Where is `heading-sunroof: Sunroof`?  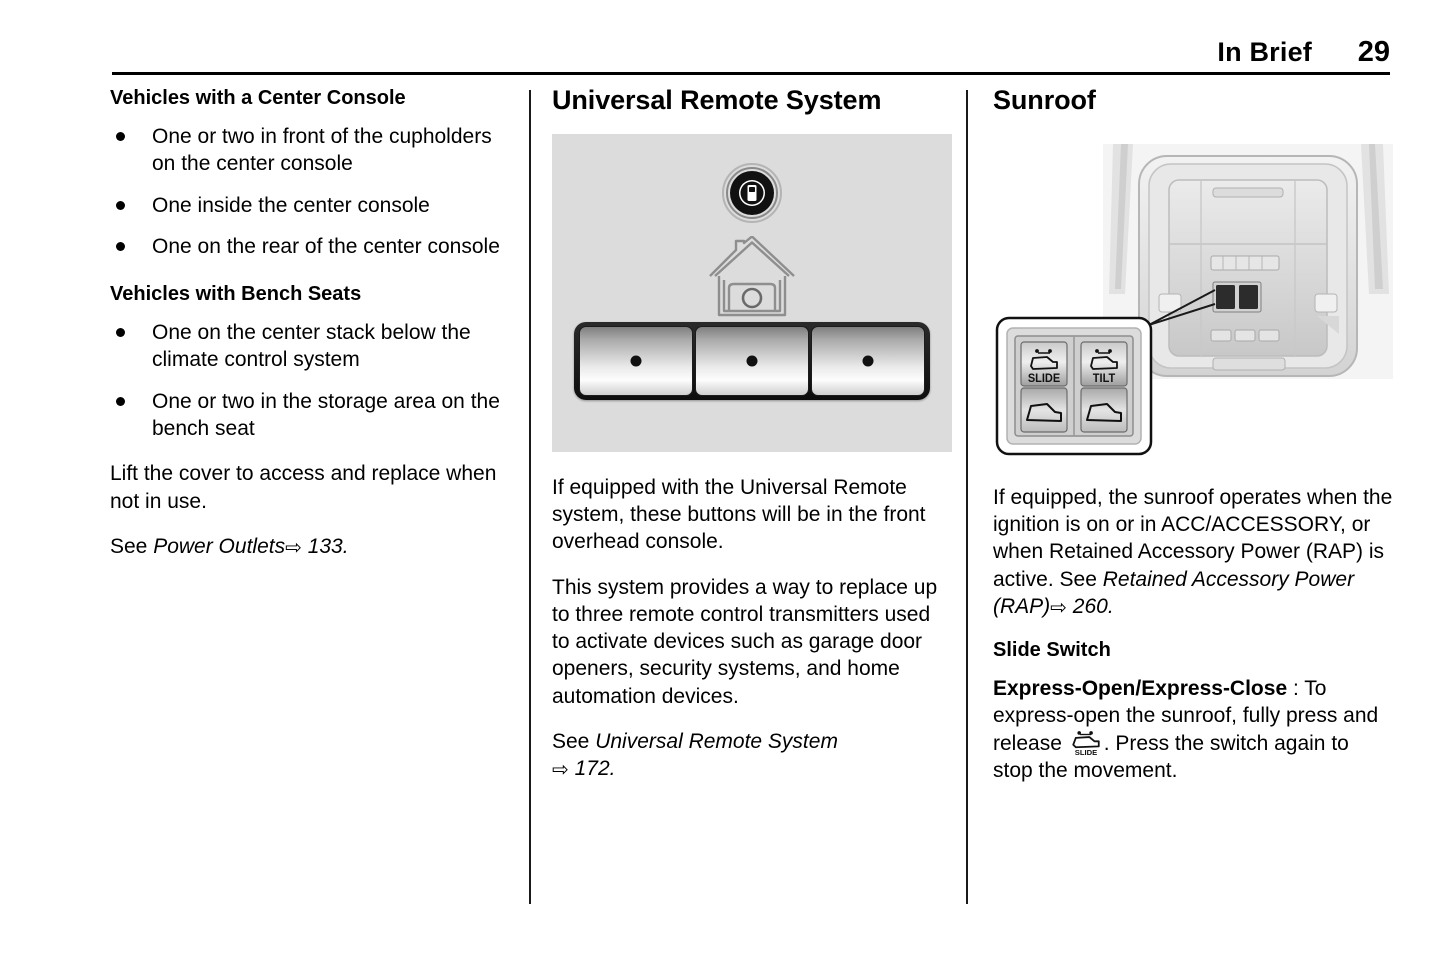
heading-sunroof: Sunroof is located at coordinates (1044, 100).